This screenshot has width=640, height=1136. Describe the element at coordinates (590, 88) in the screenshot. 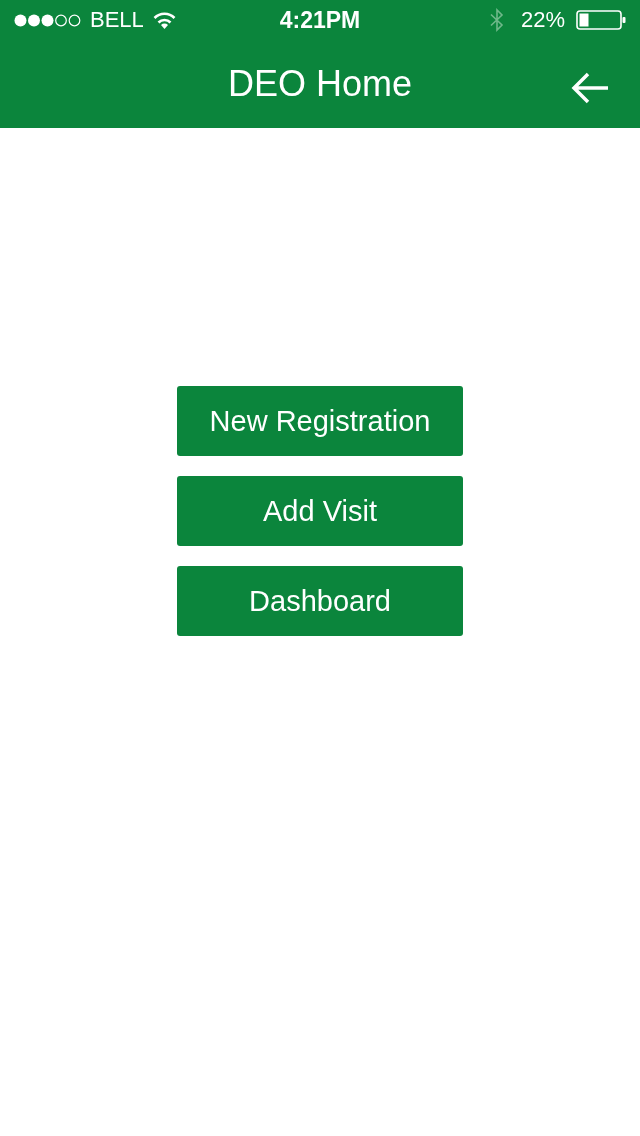

I see `back-arrow-icon` at that location.